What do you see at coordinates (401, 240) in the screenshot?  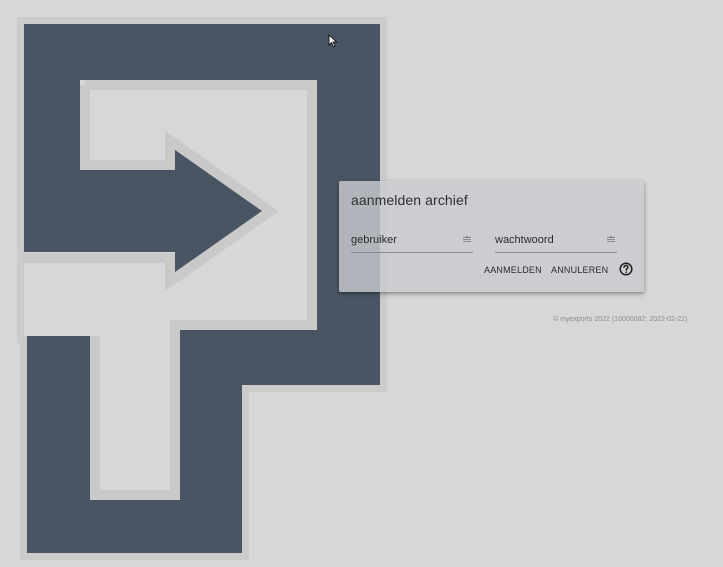 I see `username-input` at bounding box center [401, 240].